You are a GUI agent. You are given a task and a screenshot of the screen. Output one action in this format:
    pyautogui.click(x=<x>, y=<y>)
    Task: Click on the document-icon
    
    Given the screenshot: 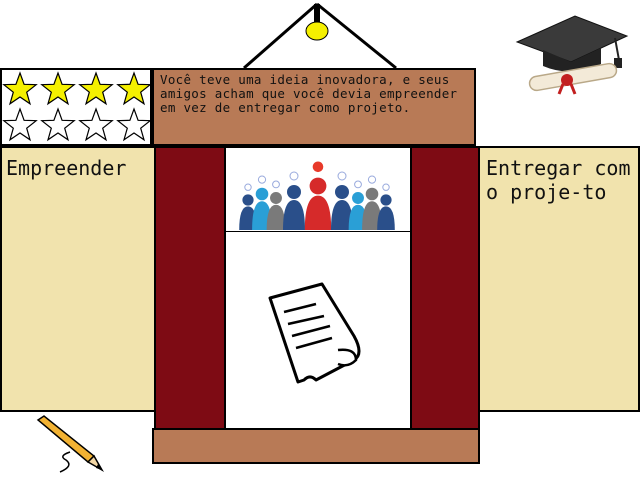 What is the action you would take?
    pyautogui.click(x=314, y=333)
    